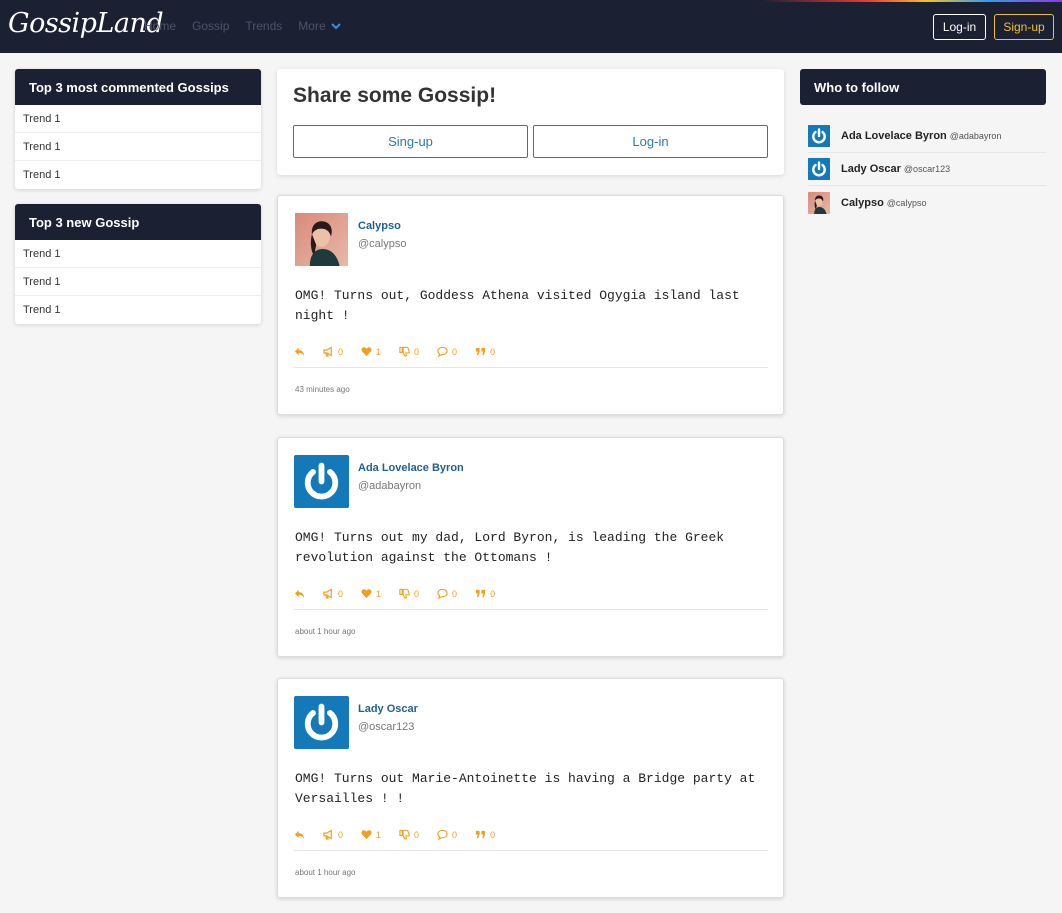 The width and height of the screenshot is (1062, 913). What do you see at coordinates (923, 87) in the screenshot?
I see `who-to-follow-title: Who to follow` at bounding box center [923, 87].